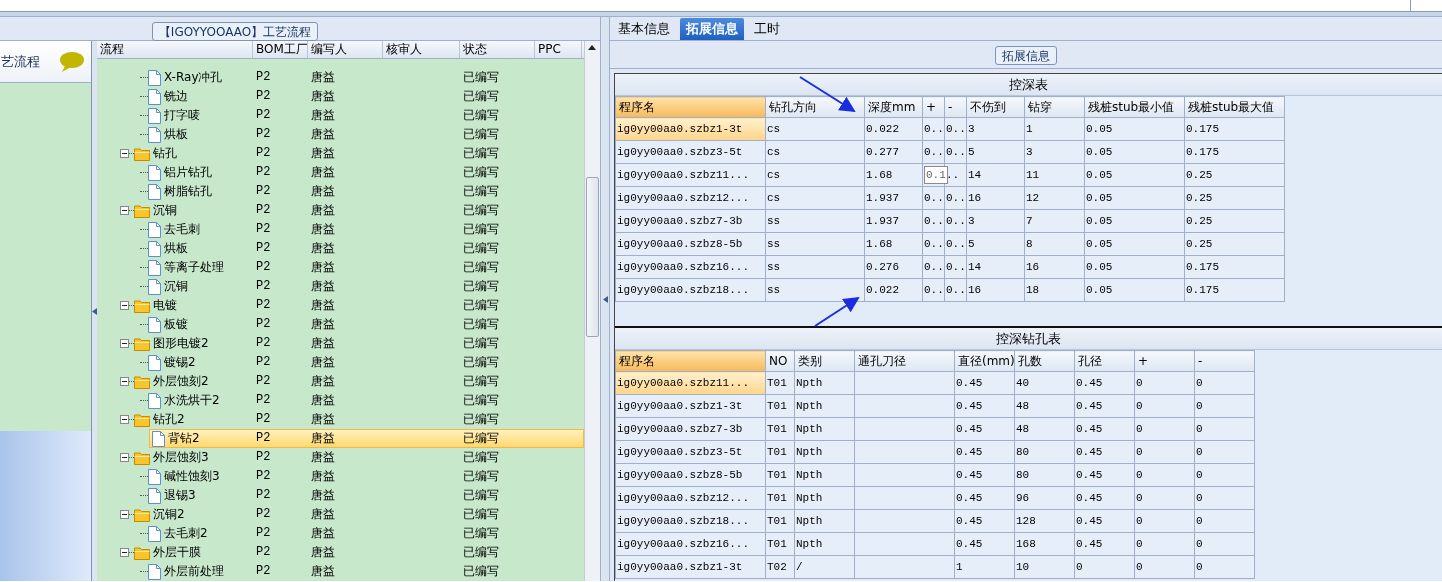 The image size is (1442, 582). What do you see at coordinates (182, 229) in the screenshot?
I see `tree-node-label: 去毛刺` at bounding box center [182, 229].